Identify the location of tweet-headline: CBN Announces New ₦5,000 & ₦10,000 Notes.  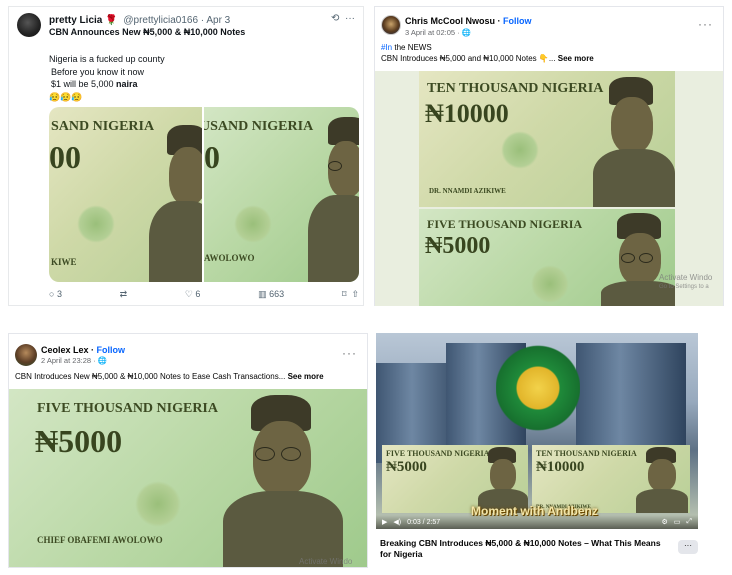
(203, 32).